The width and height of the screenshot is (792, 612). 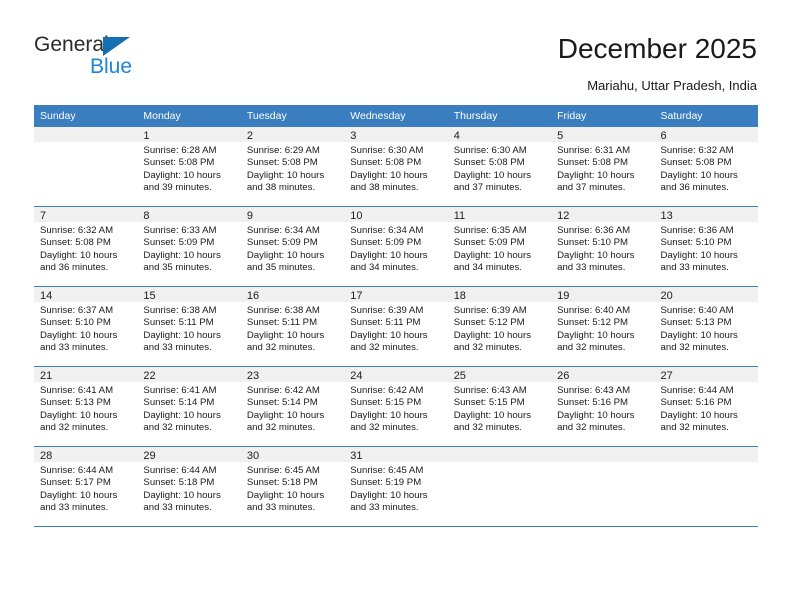 What do you see at coordinates (292, 374) in the screenshot?
I see `day-number: 23` at bounding box center [292, 374].